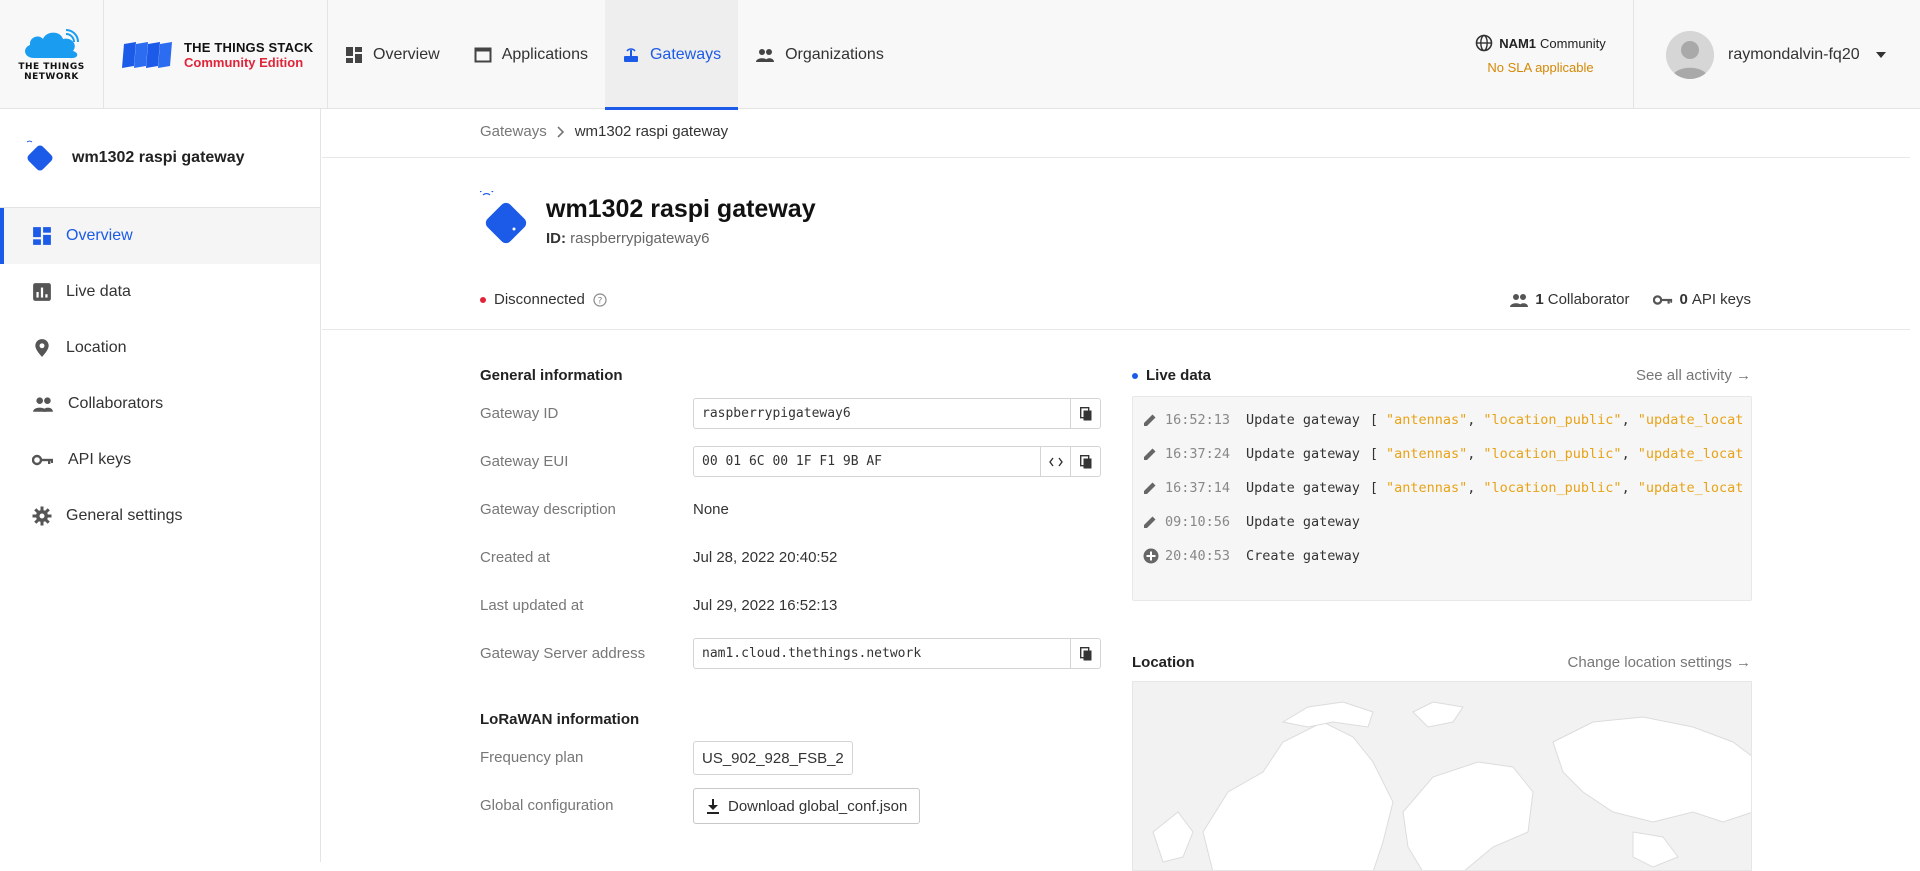 The width and height of the screenshot is (1920, 871). Describe the element at coordinates (532, 757) in the screenshot. I see `frequency-plan-label: Frequency plan` at that location.